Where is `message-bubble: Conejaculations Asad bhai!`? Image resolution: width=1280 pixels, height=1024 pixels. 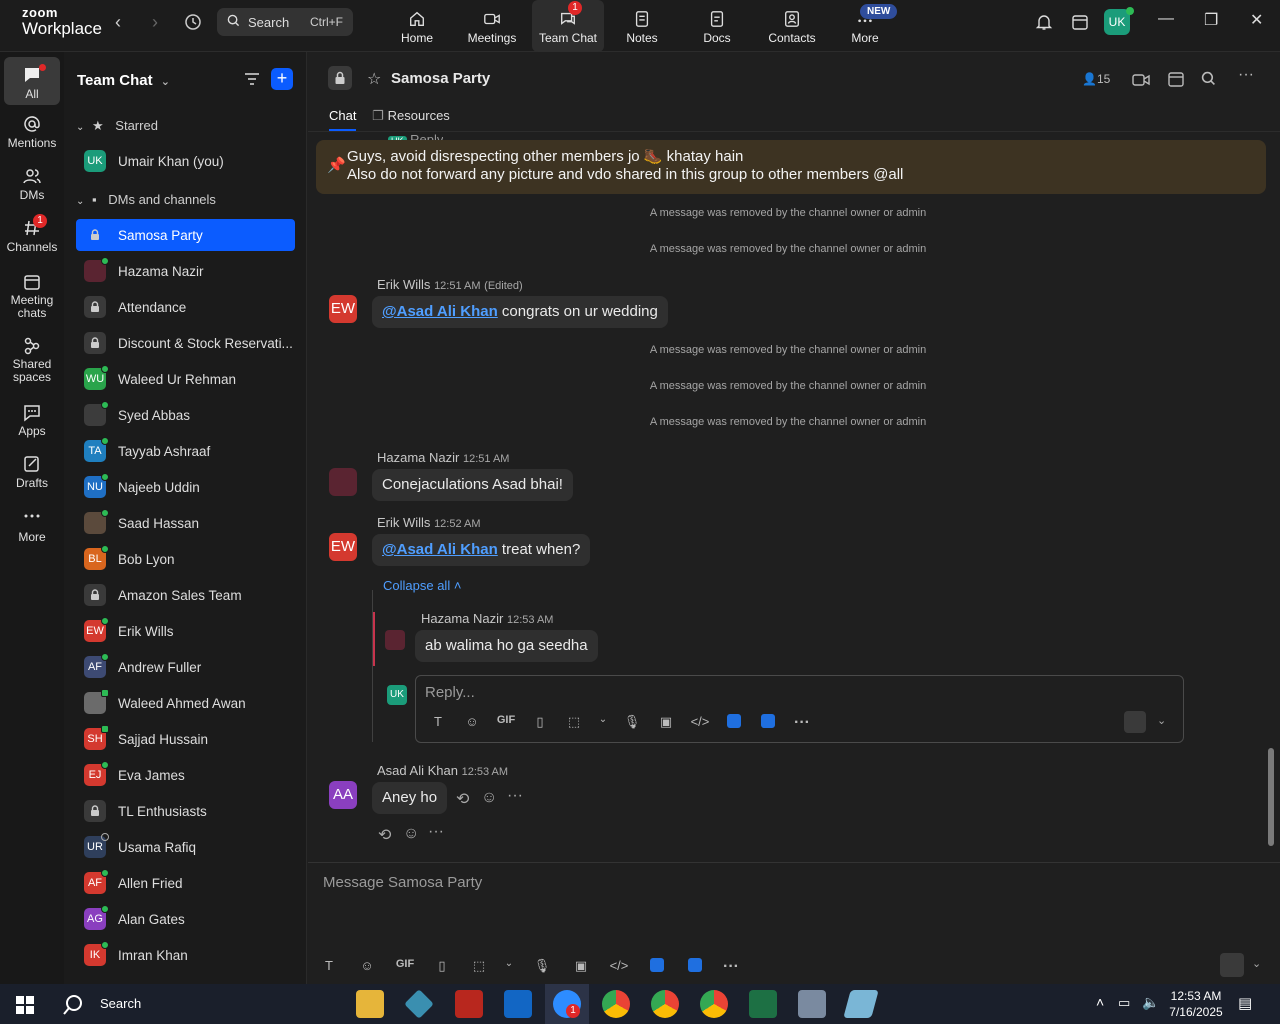
message-bubble: Conejaculations Asad bhai! is located at coordinates (472, 485).